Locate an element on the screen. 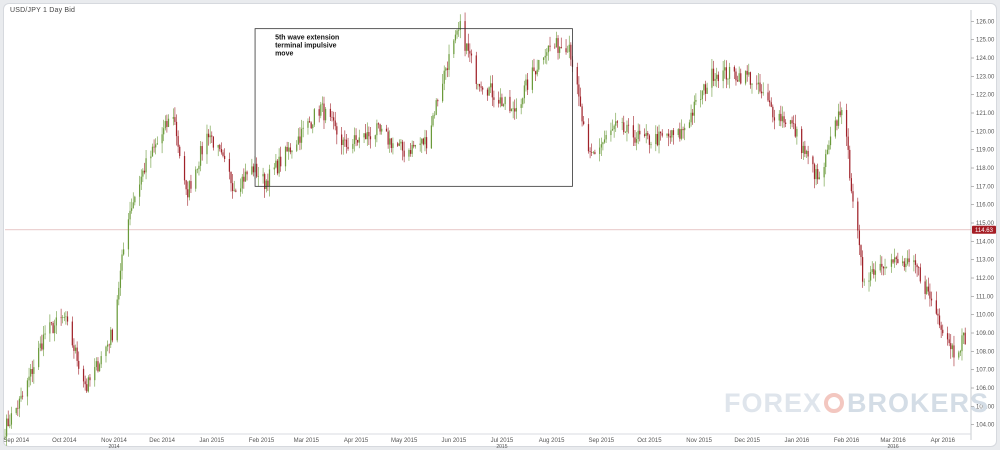  y-tick-label: 123.00 is located at coordinates (985, 77).